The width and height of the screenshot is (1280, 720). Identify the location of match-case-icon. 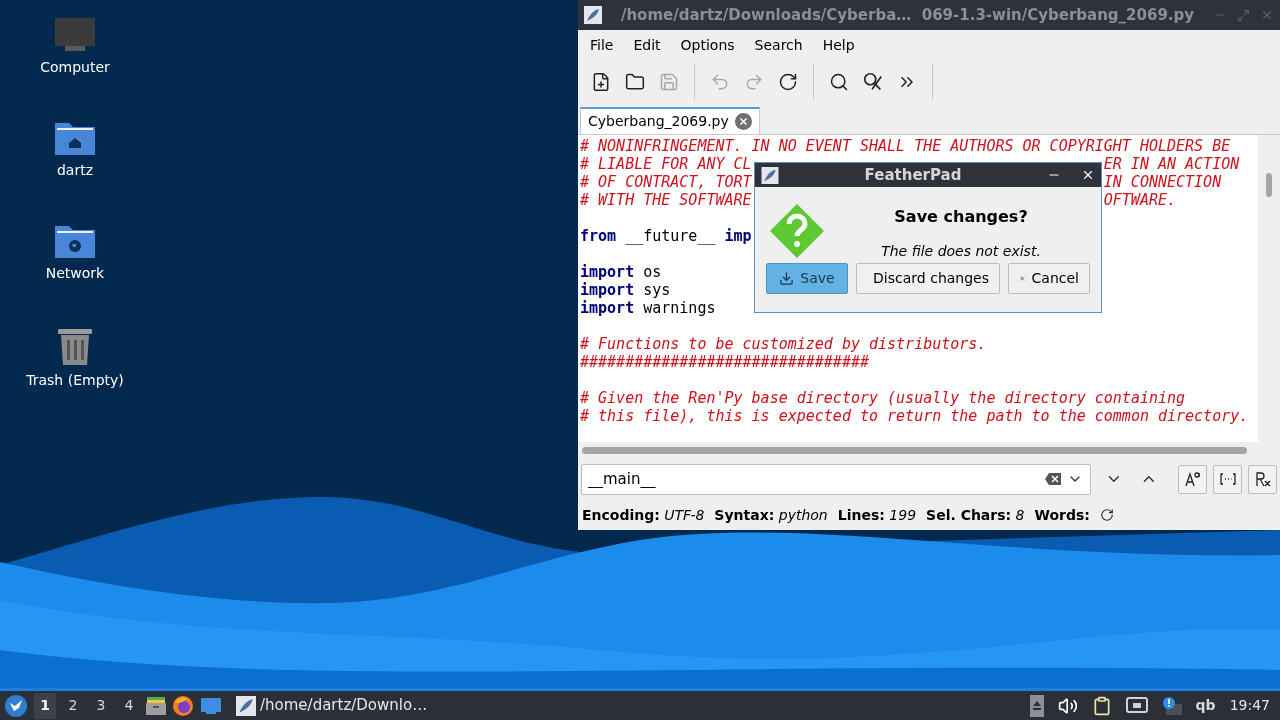
(1192, 479).